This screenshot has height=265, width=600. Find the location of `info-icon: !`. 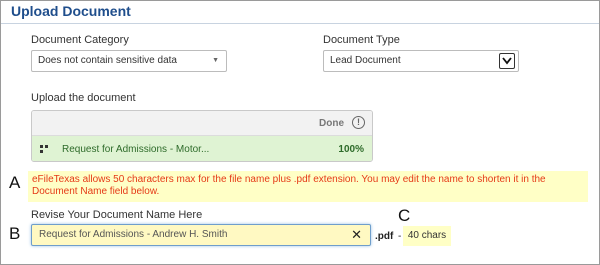

info-icon: ! is located at coordinates (358, 122).